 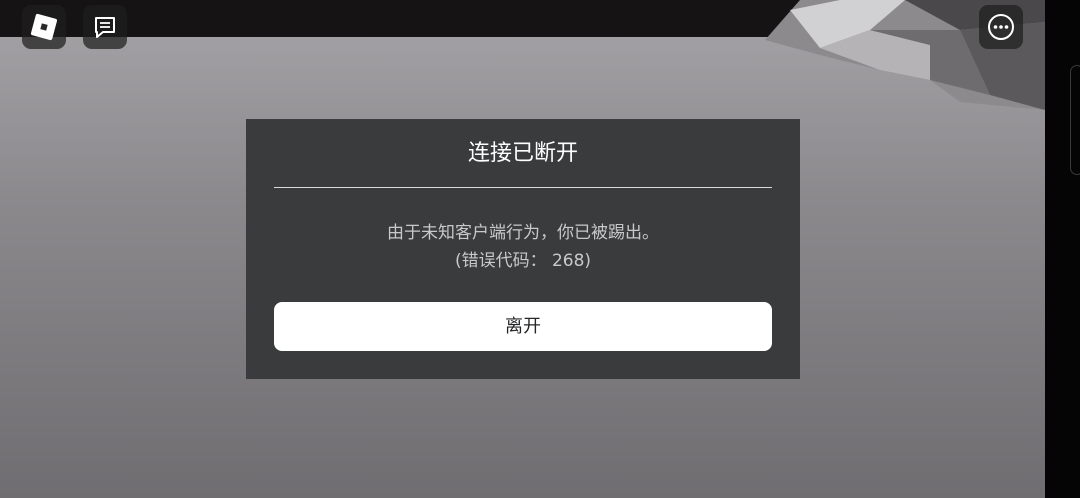 What do you see at coordinates (523, 326) in the screenshot?
I see `leave-button: 离开` at bounding box center [523, 326].